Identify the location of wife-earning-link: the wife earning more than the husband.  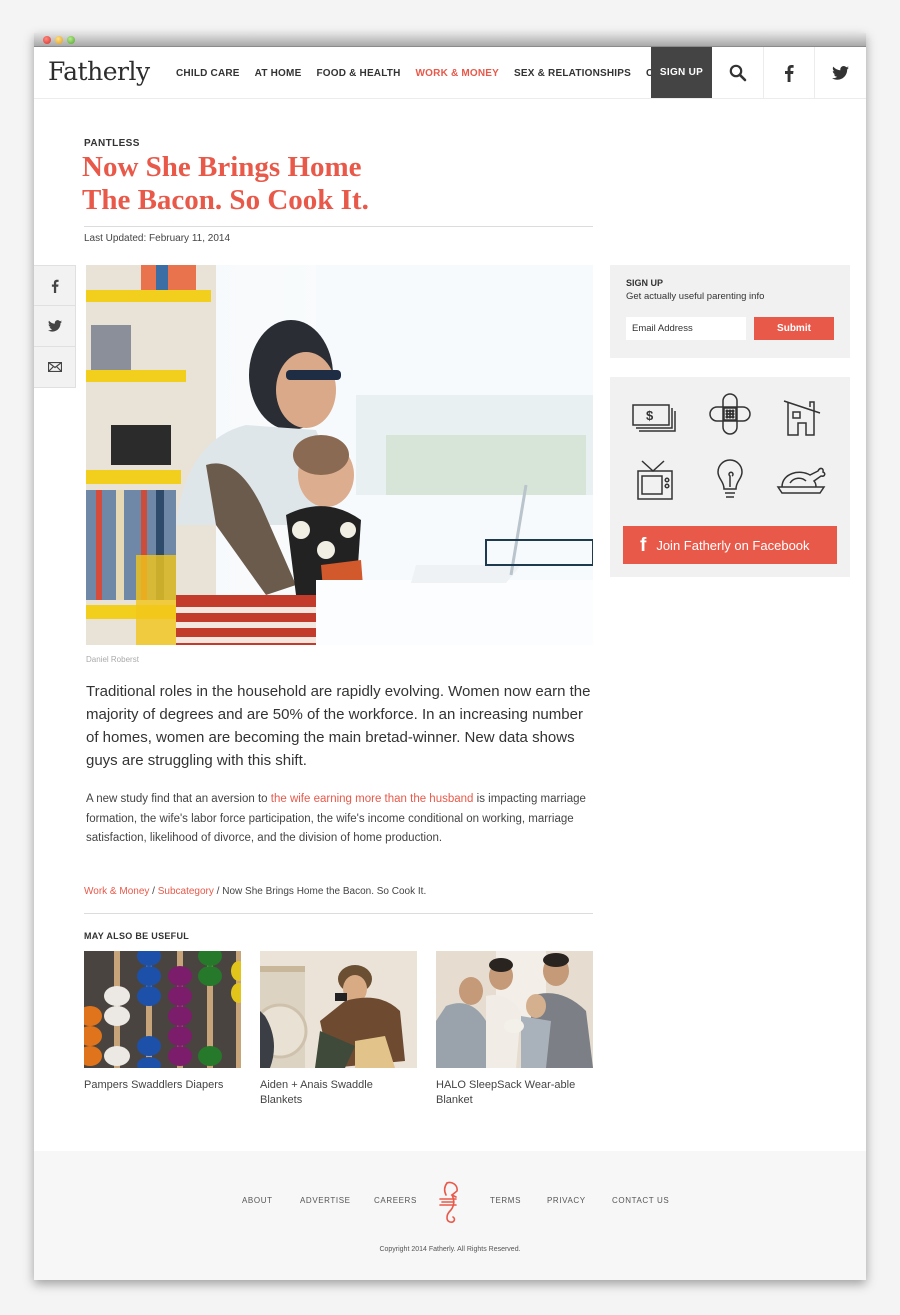
(372, 799).